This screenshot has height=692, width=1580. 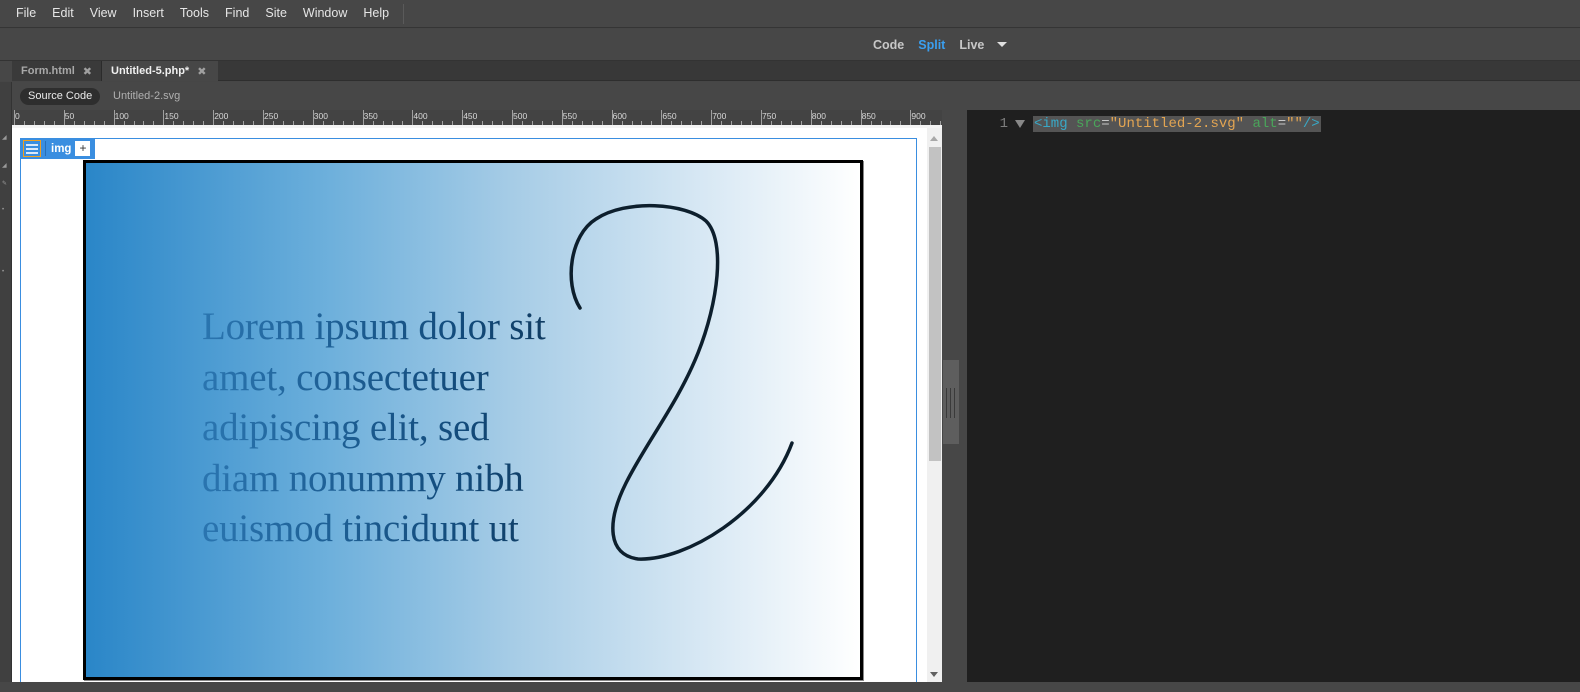 What do you see at coordinates (6, 387) in the screenshot?
I see `left-toolbar-strip: ◢ ◢ ✎ • •` at bounding box center [6, 387].